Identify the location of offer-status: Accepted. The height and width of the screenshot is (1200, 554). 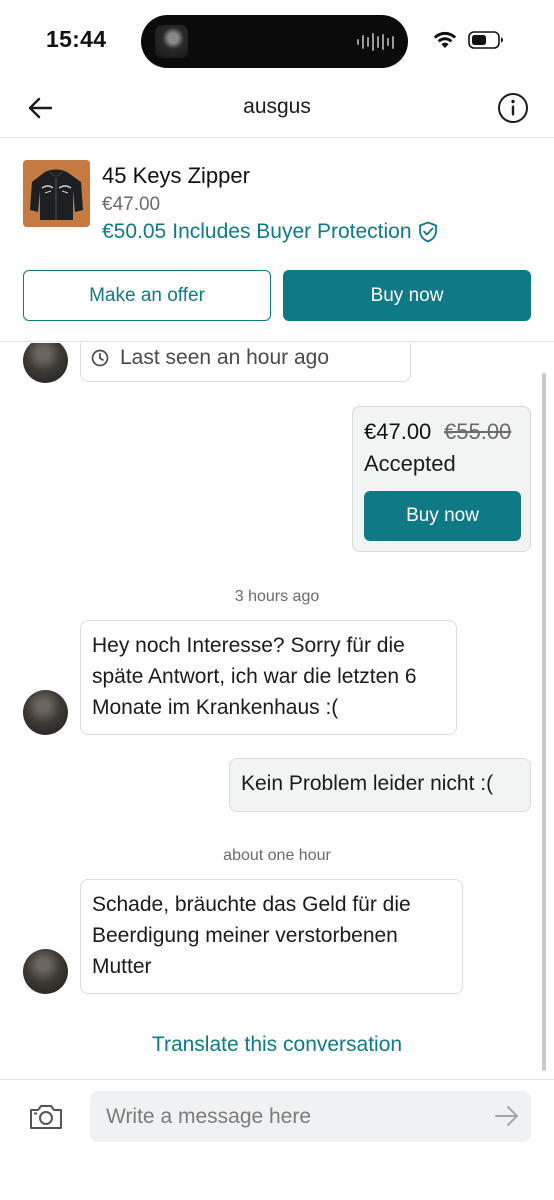
(410, 463).